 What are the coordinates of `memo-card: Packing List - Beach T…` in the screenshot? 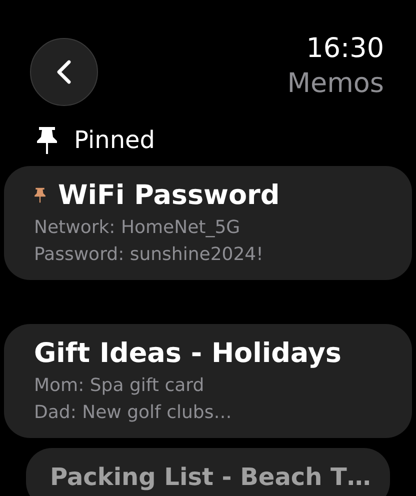 It's located at (208, 472).